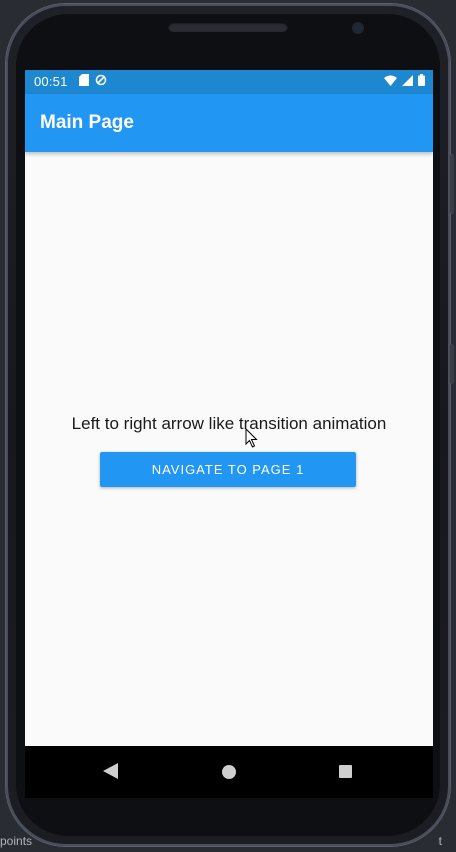 The image size is (456, 852). I want to click on home-icon, so click(229, 772).